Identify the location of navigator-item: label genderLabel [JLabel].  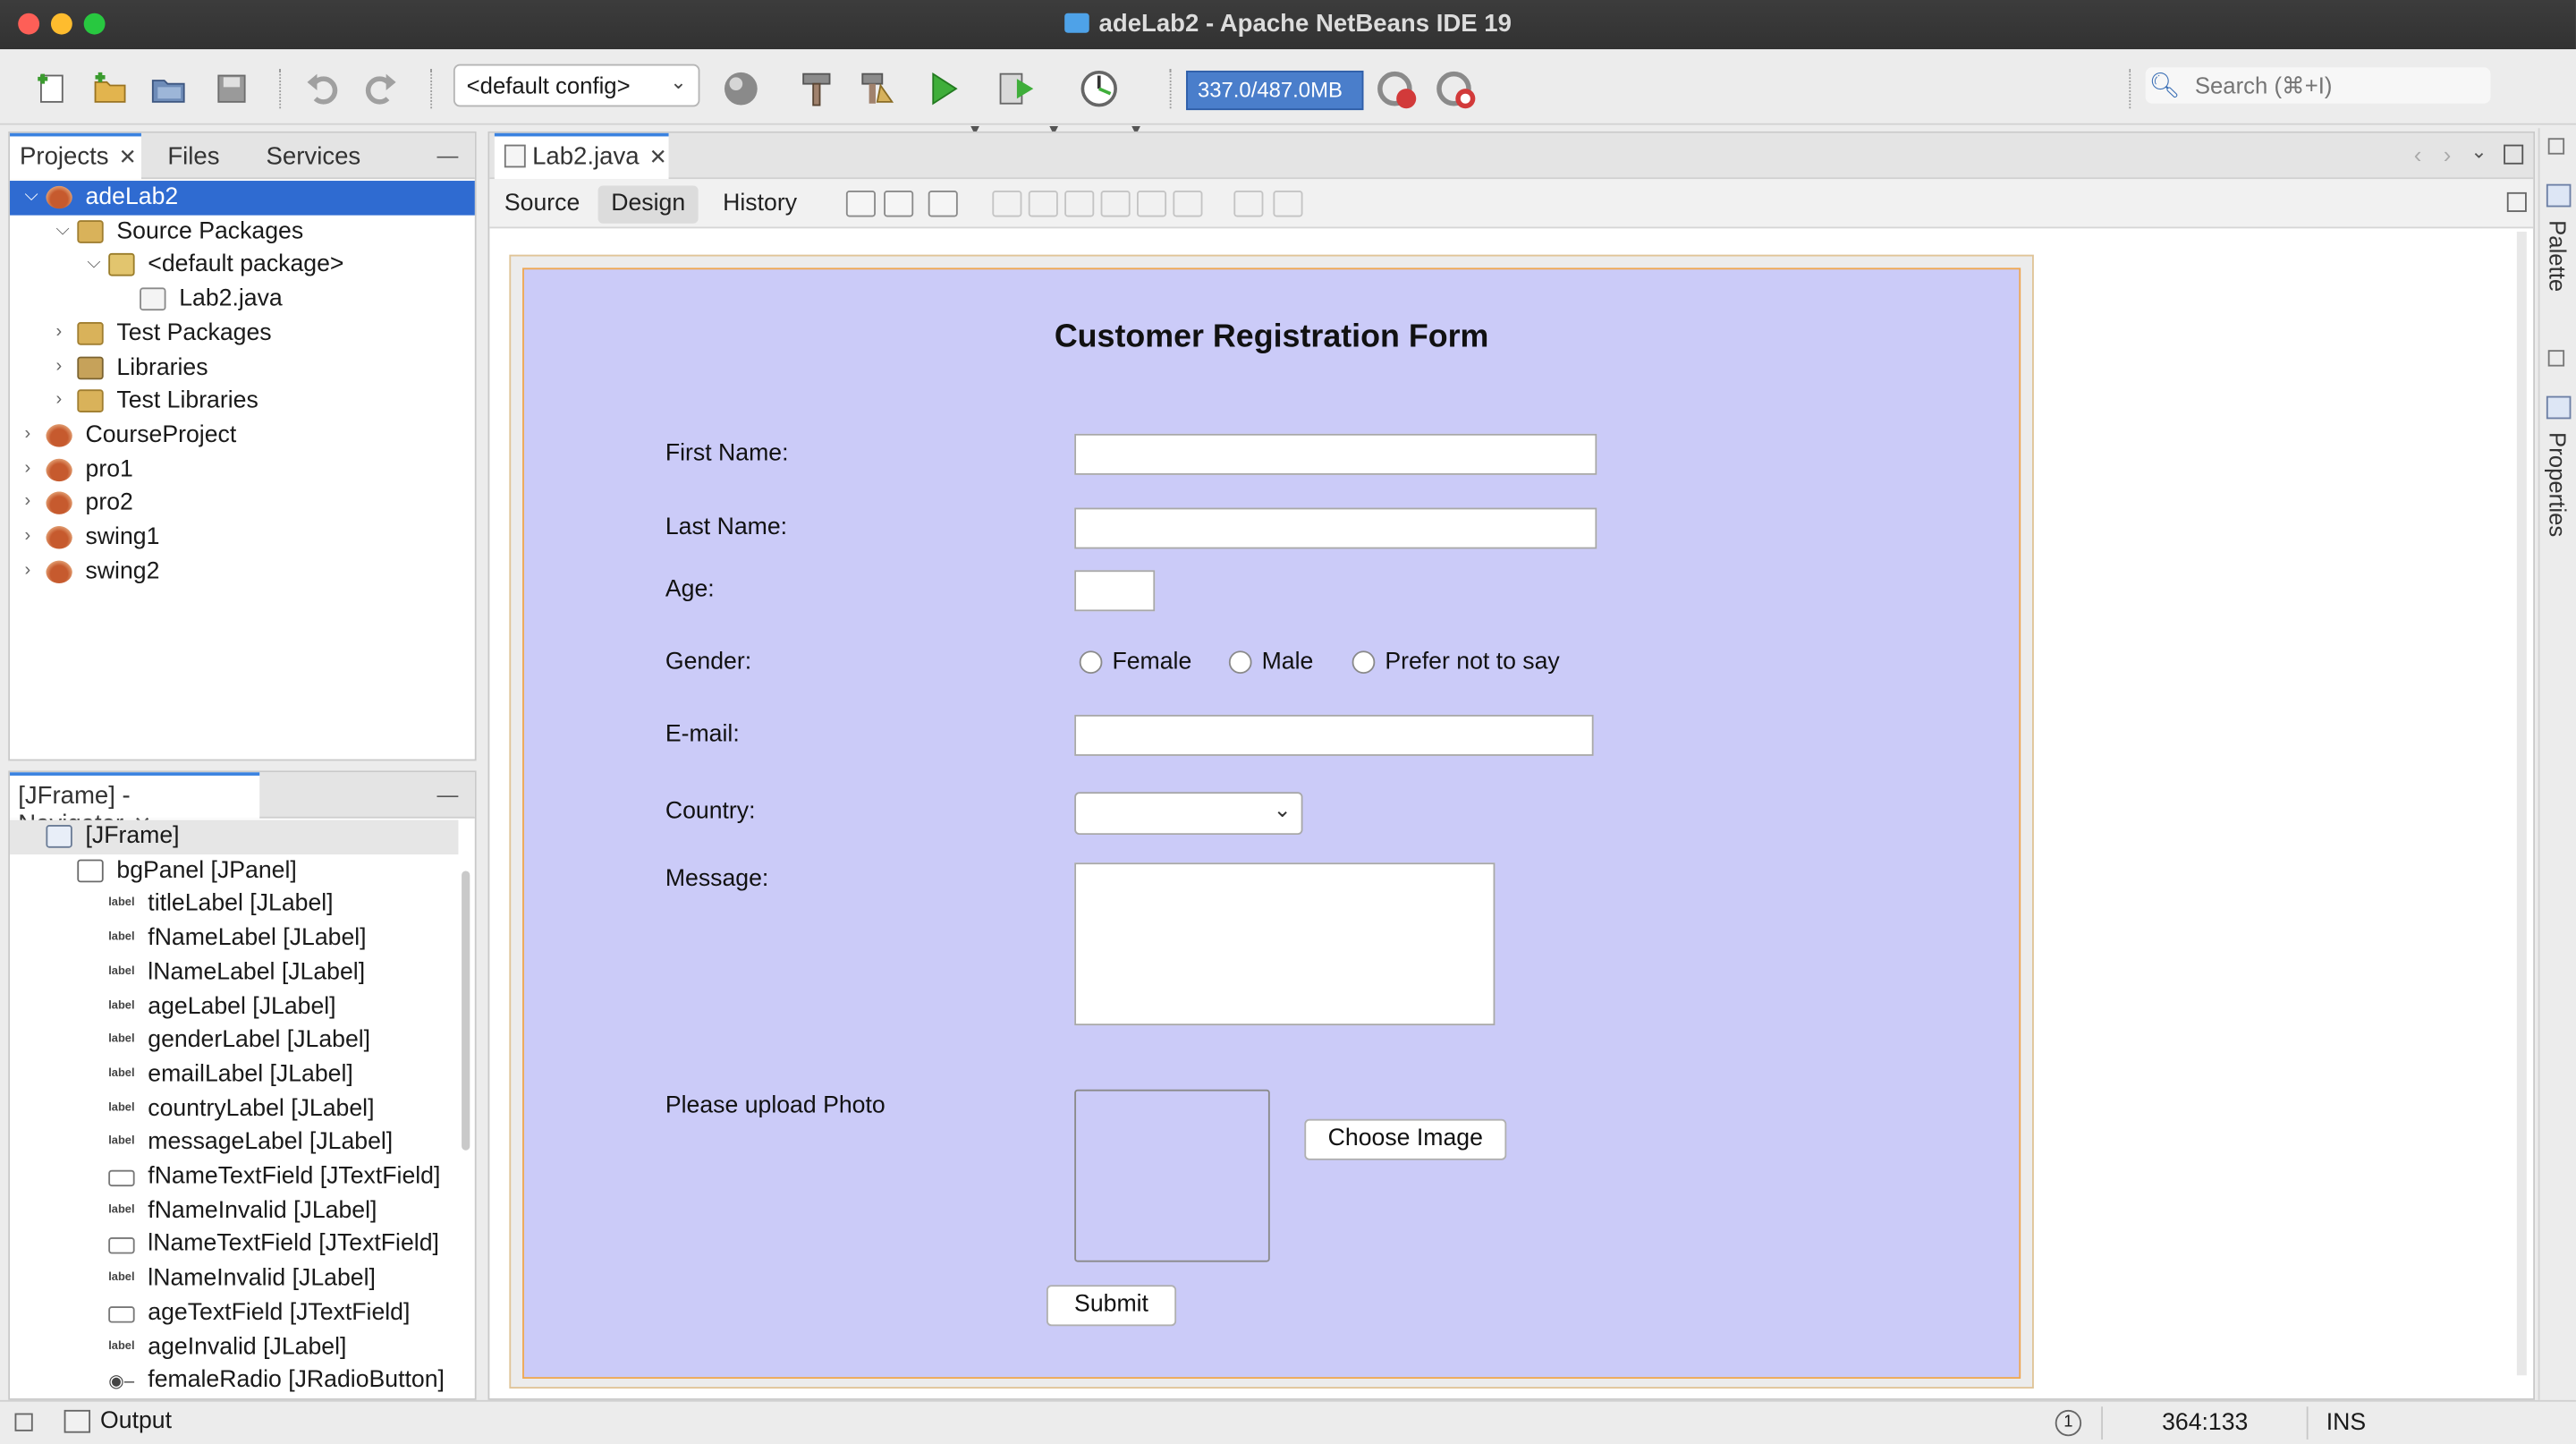
(234, 1041).